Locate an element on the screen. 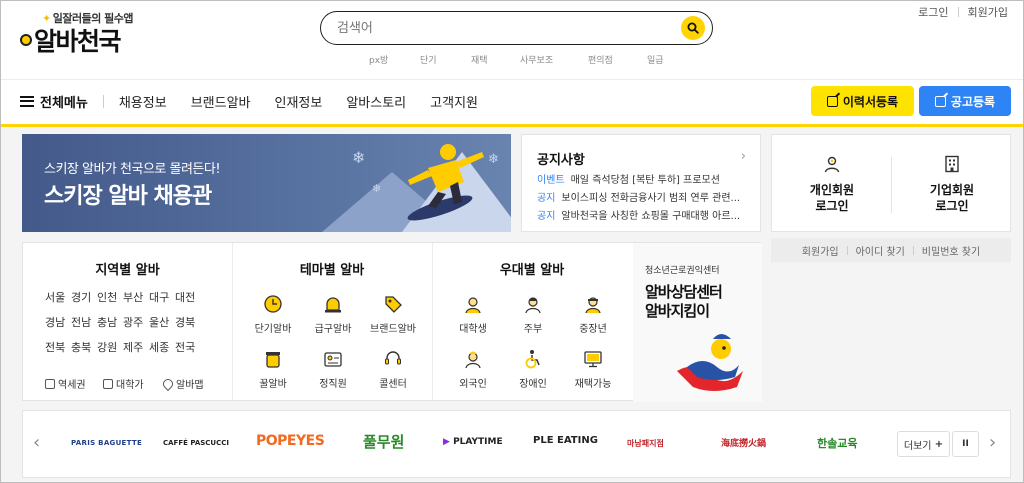 This screenshot has height=483, width=1024. station-area-link: 역세권 is located at coordinates (65, 383).